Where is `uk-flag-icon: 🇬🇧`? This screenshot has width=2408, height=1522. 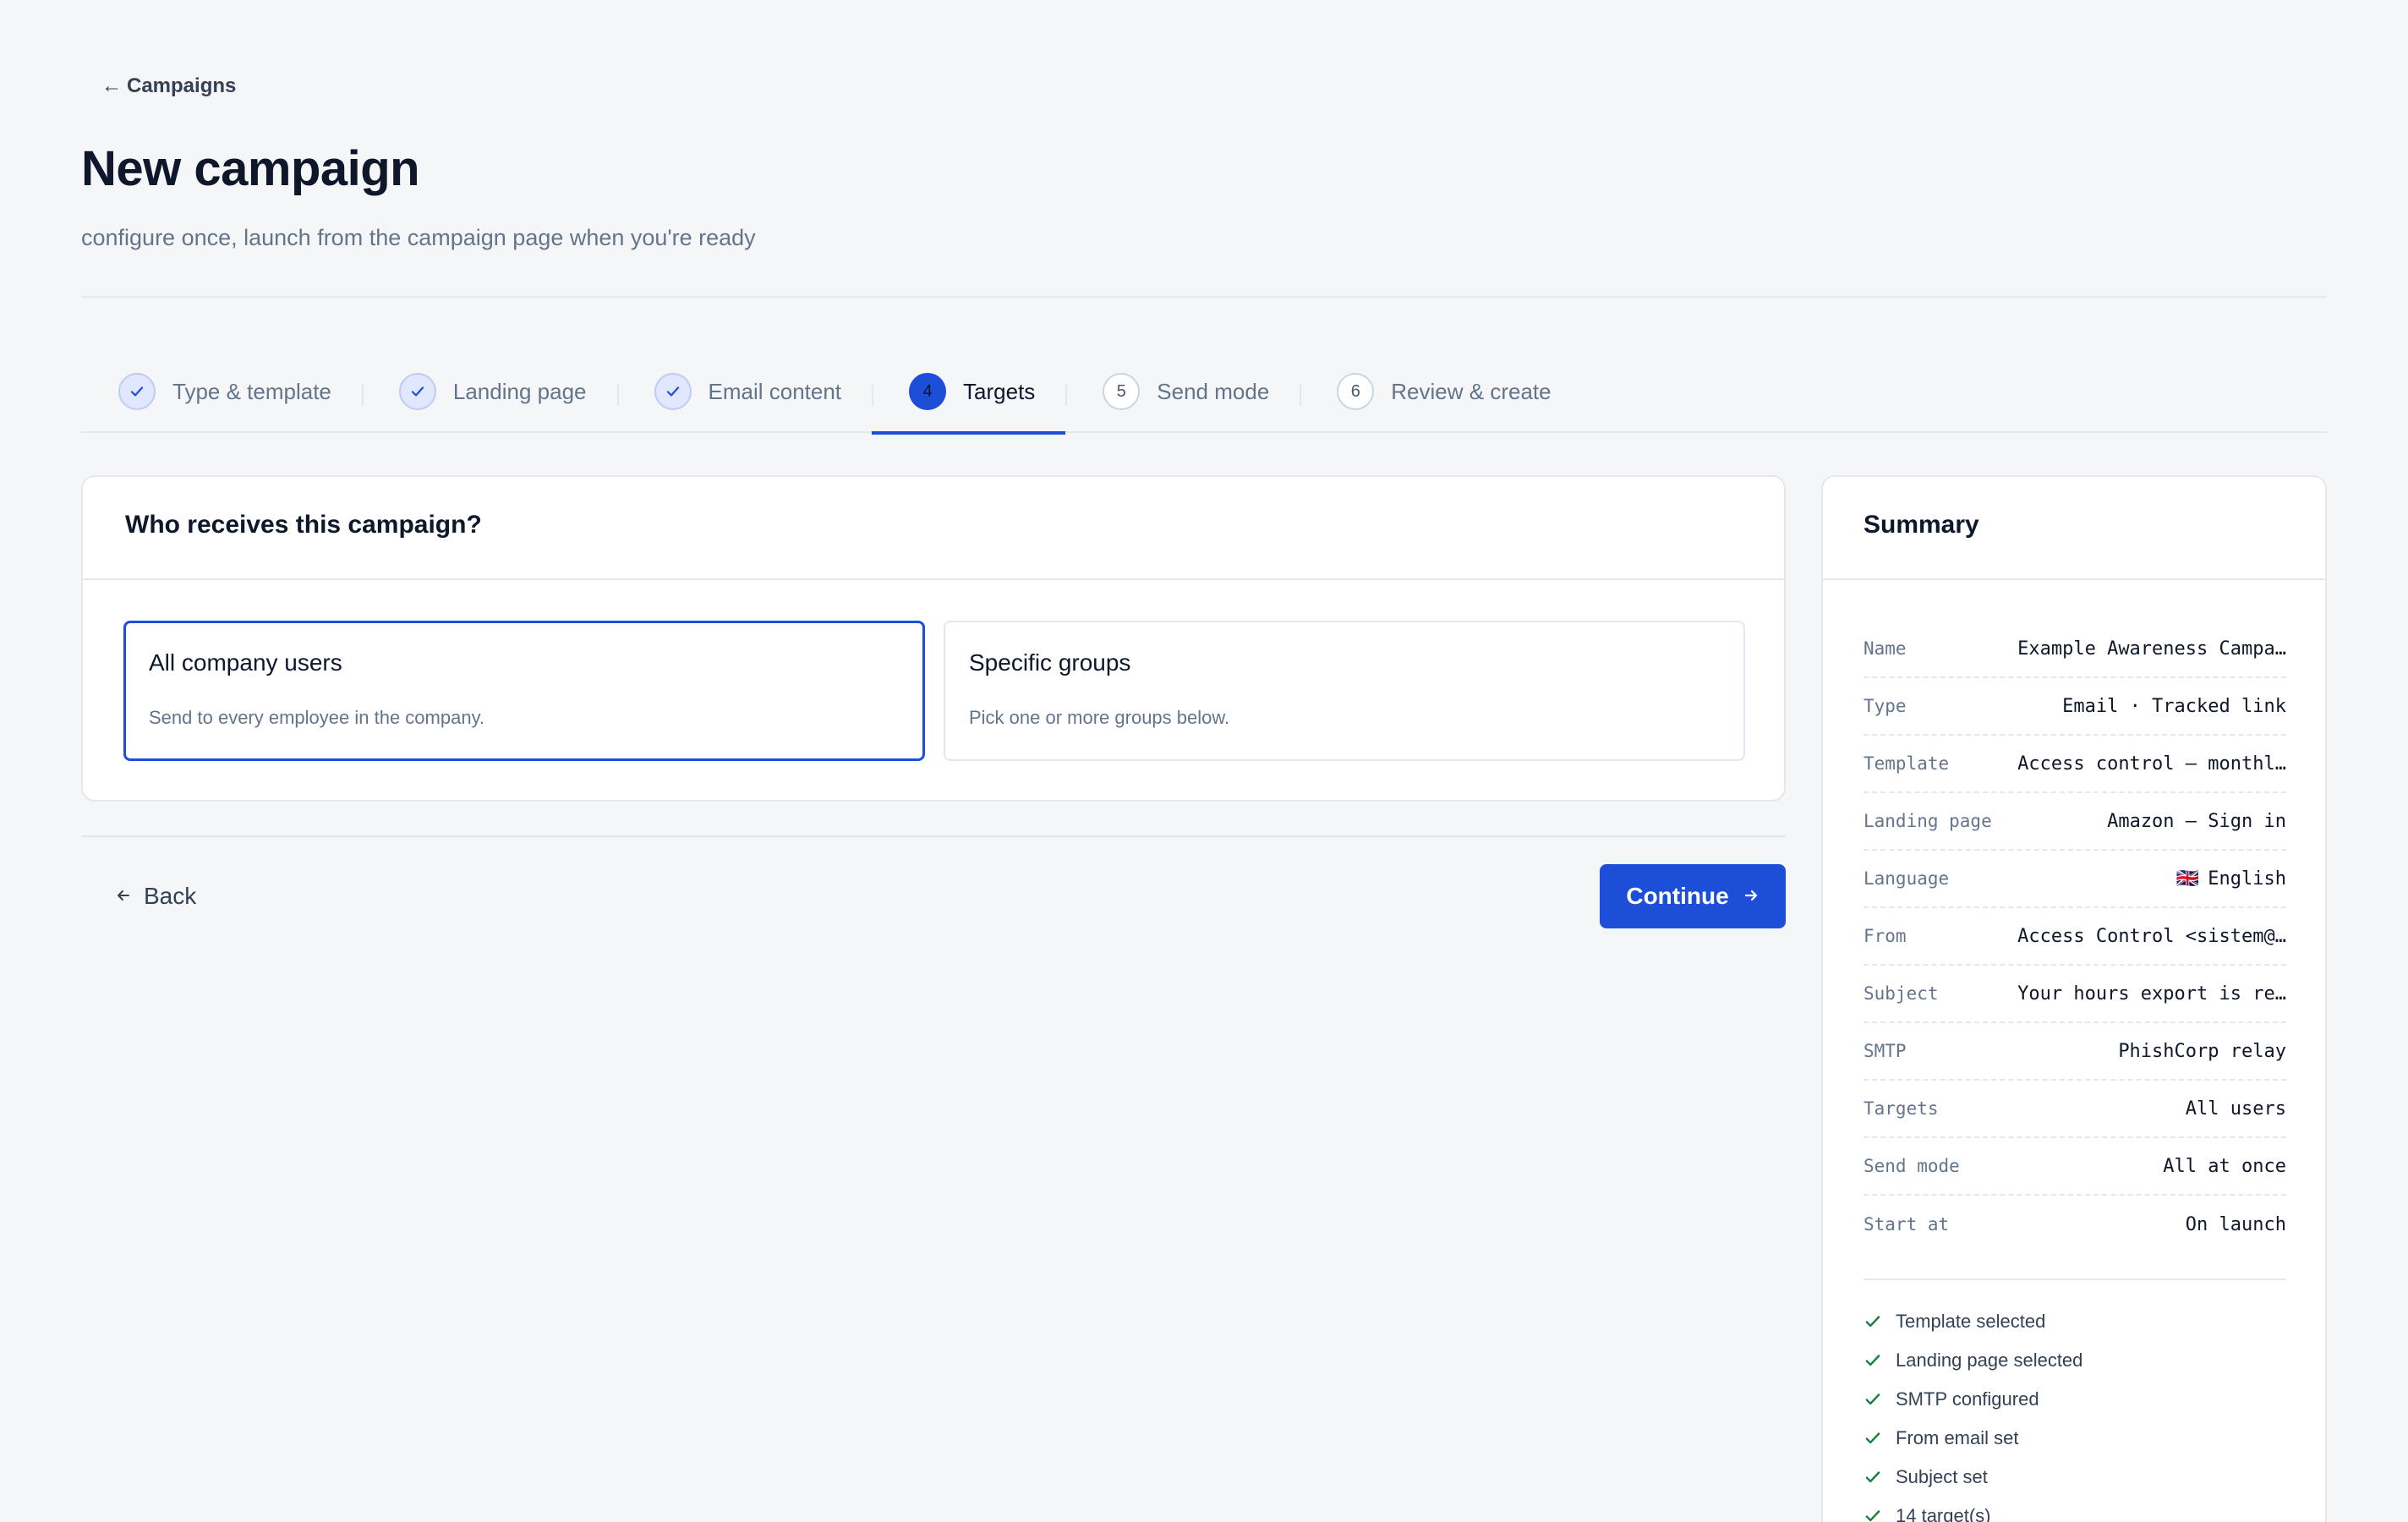
uk-flag-icon: 🇬🇧 is located at coordinates (2187, 879).